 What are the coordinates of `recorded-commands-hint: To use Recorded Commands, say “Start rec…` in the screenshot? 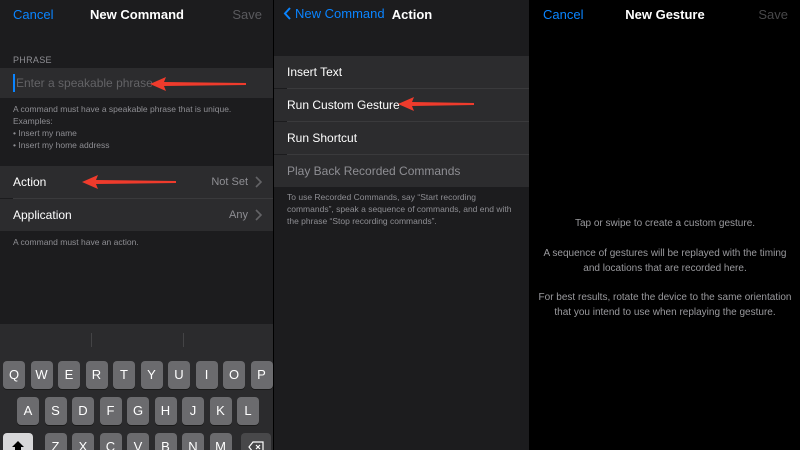 It's located at (399, 209).